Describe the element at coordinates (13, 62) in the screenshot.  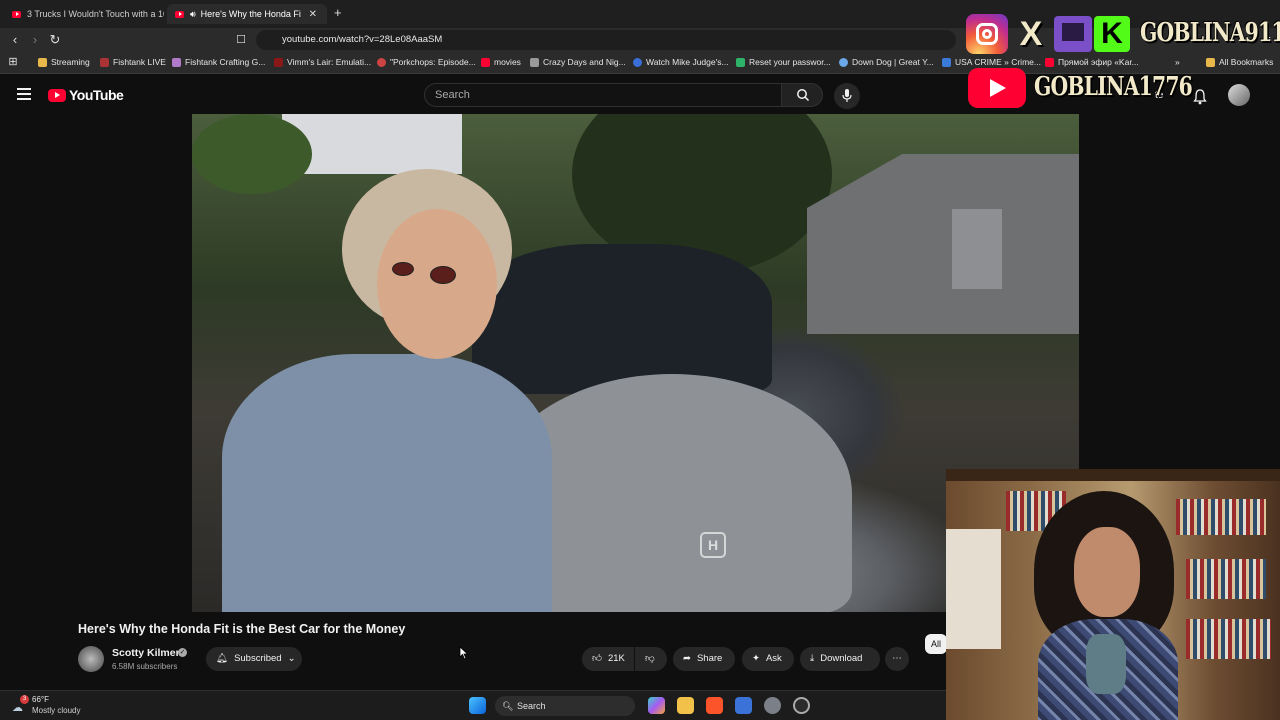
I see `apps-grid-icon: ⊞` at that location.